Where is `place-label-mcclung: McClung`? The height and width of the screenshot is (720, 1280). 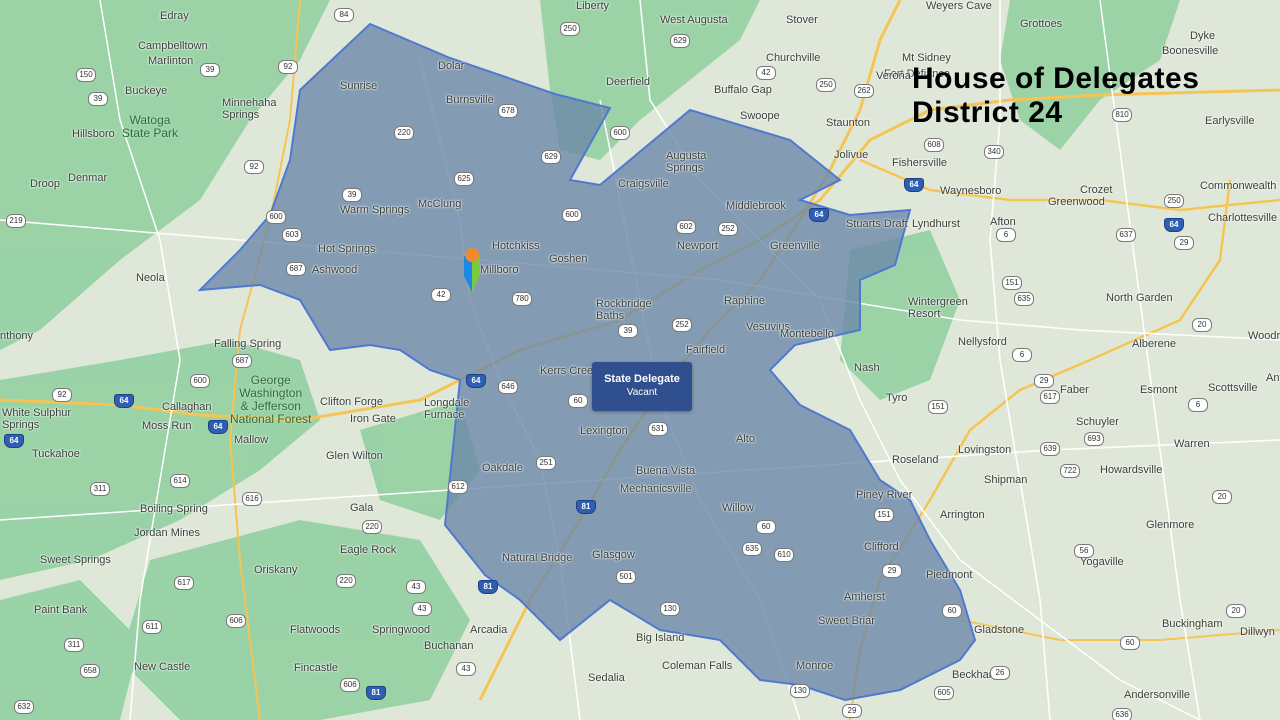 place-label-mcclung: McClung is located at coordinates (440, 204).